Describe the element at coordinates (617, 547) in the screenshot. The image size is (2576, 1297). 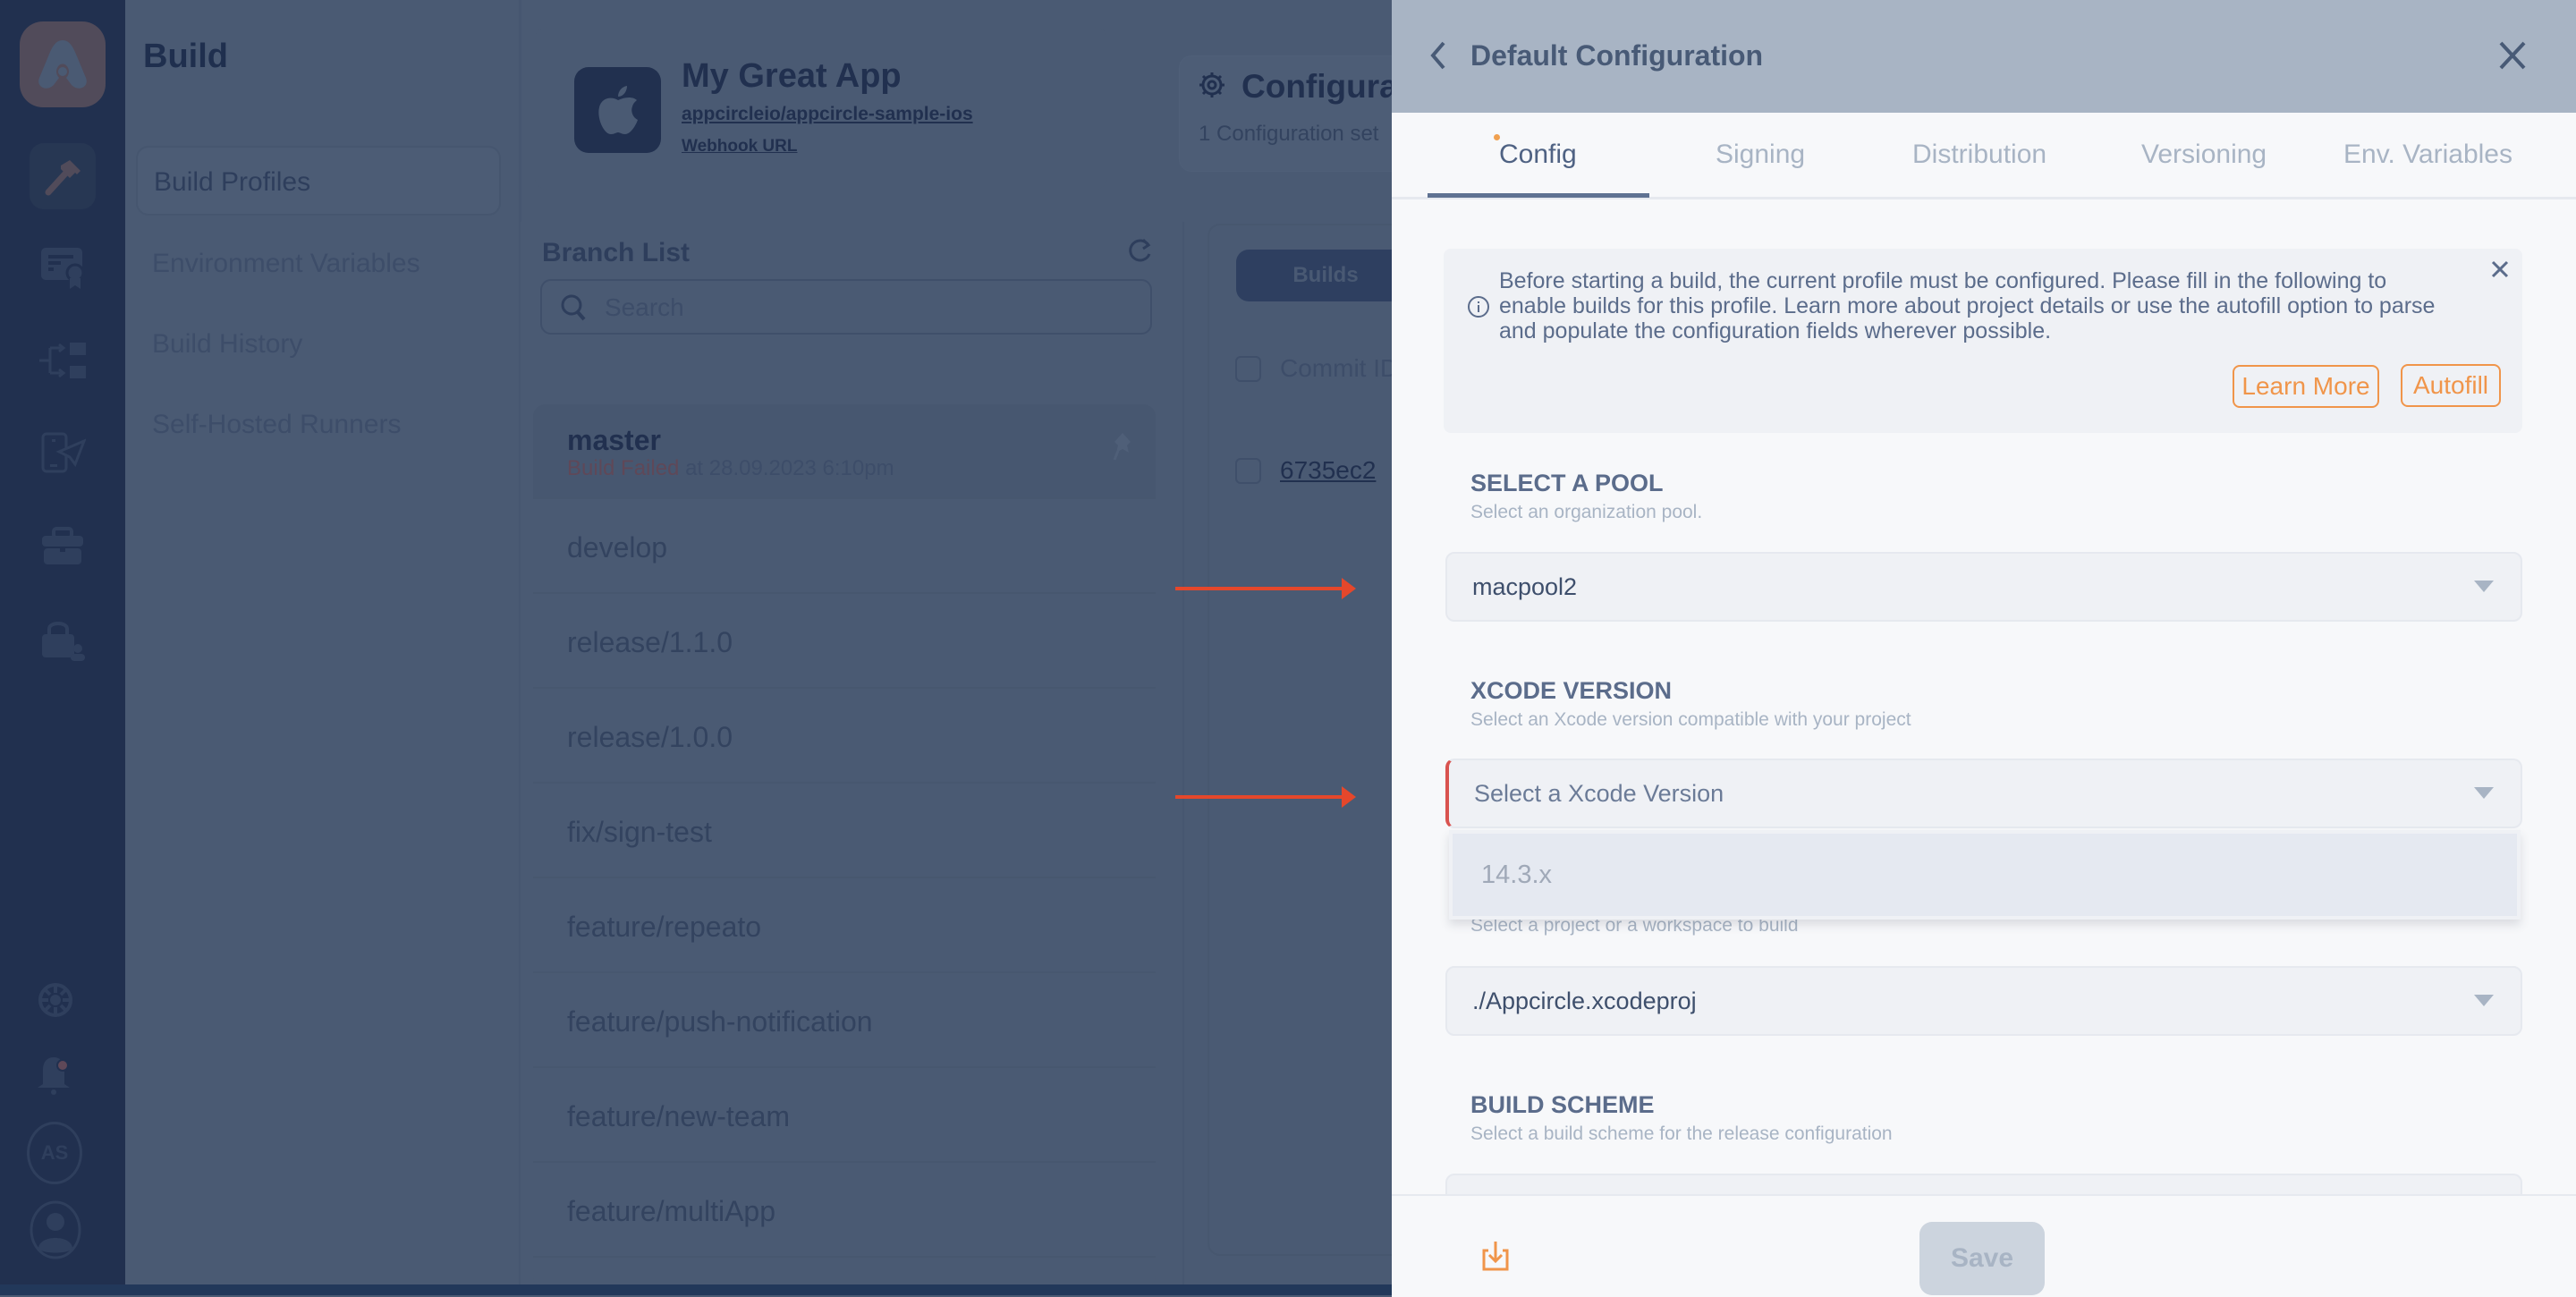
I see `branch-name: develop` at that location.